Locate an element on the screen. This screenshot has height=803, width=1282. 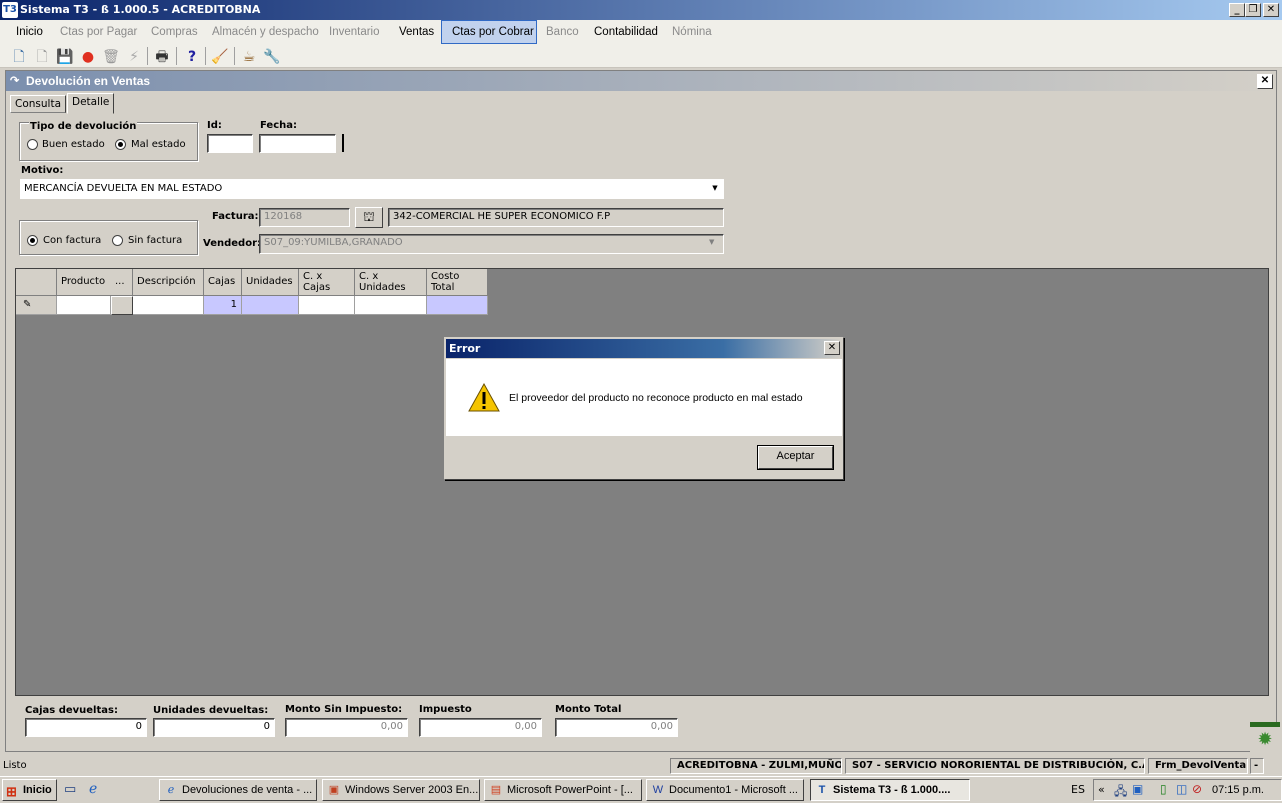
monitor-icon: ▣ is located at coordinates (1137, 789).